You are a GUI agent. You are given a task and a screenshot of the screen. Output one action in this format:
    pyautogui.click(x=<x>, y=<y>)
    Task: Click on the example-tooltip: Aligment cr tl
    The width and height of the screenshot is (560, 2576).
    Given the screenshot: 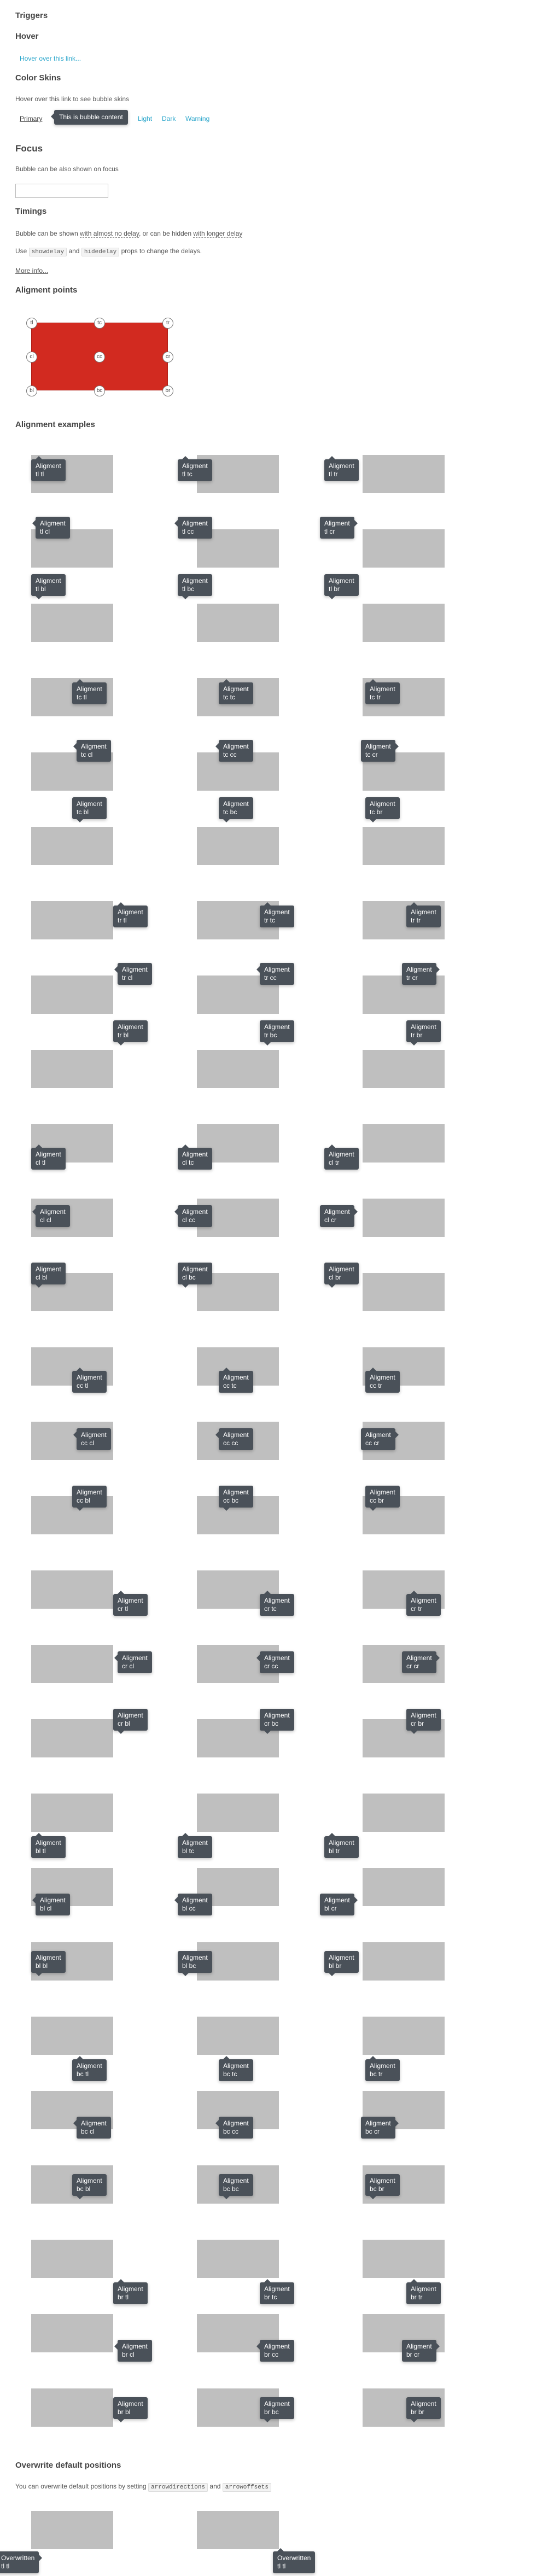 What is the action you would take?
    pyautogui.click(x=130, y=1603)
    